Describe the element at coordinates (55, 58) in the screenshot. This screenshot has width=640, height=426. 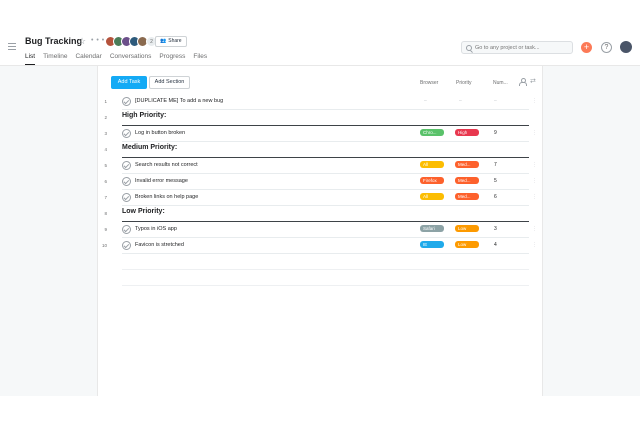
I see `tab-timeline: Timeline` at that location.